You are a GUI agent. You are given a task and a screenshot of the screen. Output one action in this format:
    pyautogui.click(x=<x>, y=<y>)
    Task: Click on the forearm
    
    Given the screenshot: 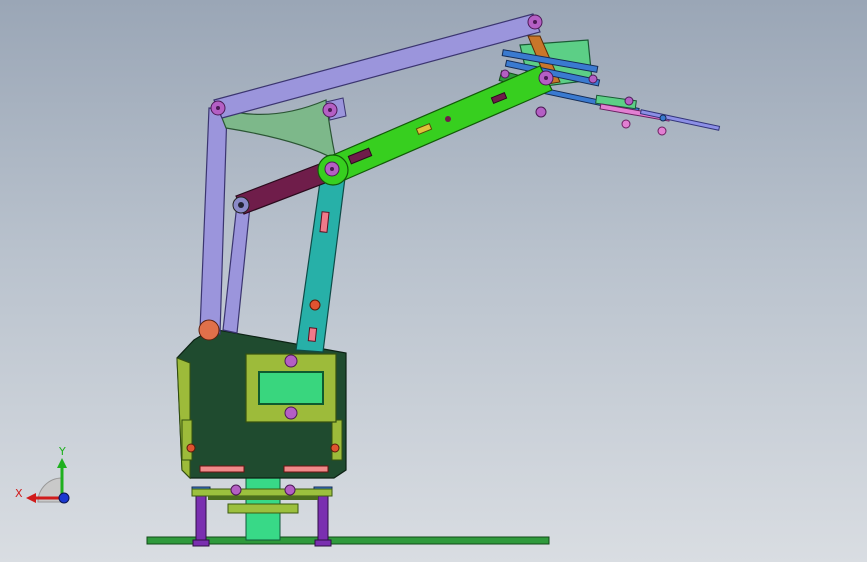 What is the action you would take?
    pyautogui.click(x=439, y=124)
    